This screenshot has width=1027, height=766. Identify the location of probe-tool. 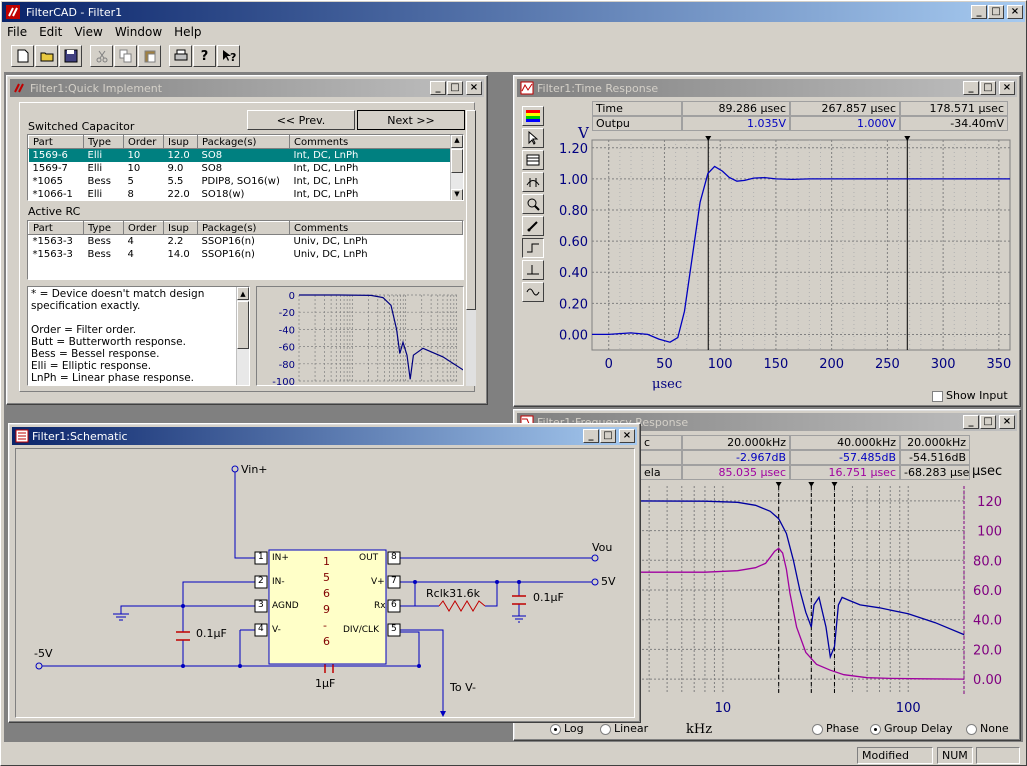
(533, 226).